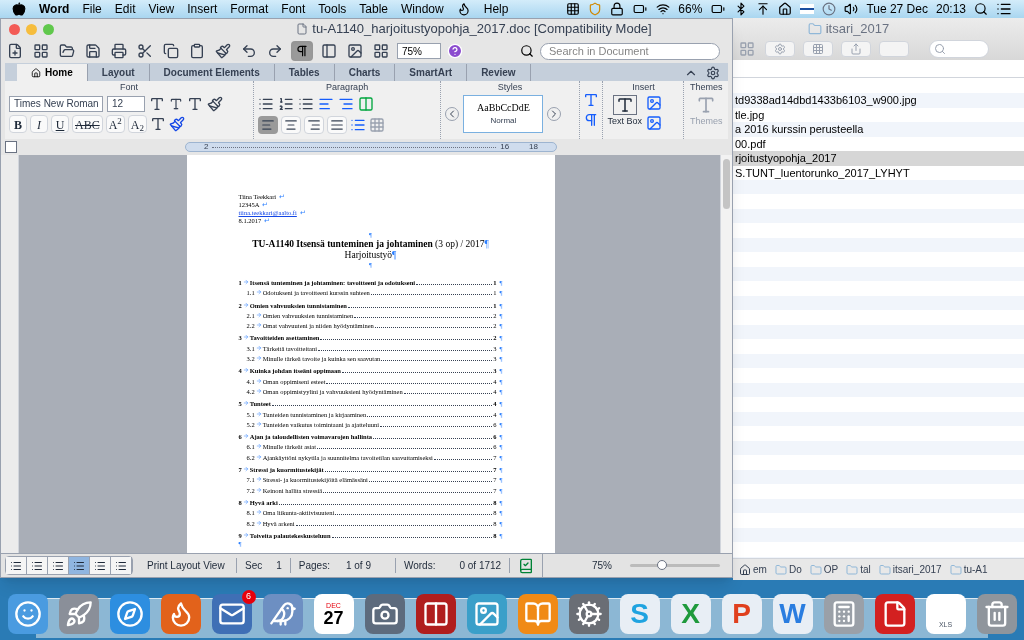 The height and width of the screenshot is (640, 1024). What do you see at coordinates (897, 9) in the screenshot?
I see `menu-date: Tue 27 Dec` at bounding box center [897, 9].